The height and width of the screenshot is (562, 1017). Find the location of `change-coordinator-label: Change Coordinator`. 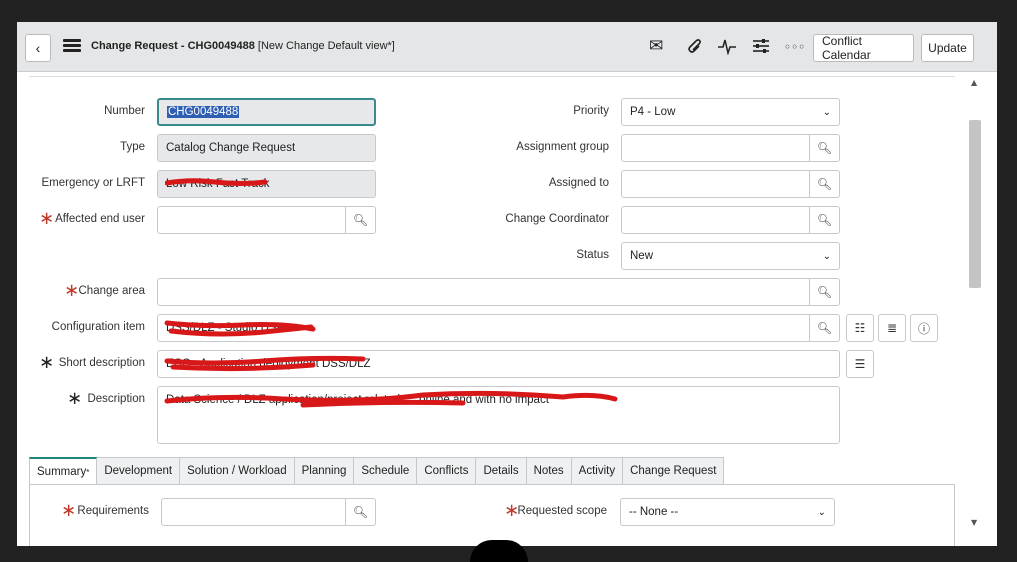

change-coordinator-label: Change Coordinator is located at coordinates (557, 219).